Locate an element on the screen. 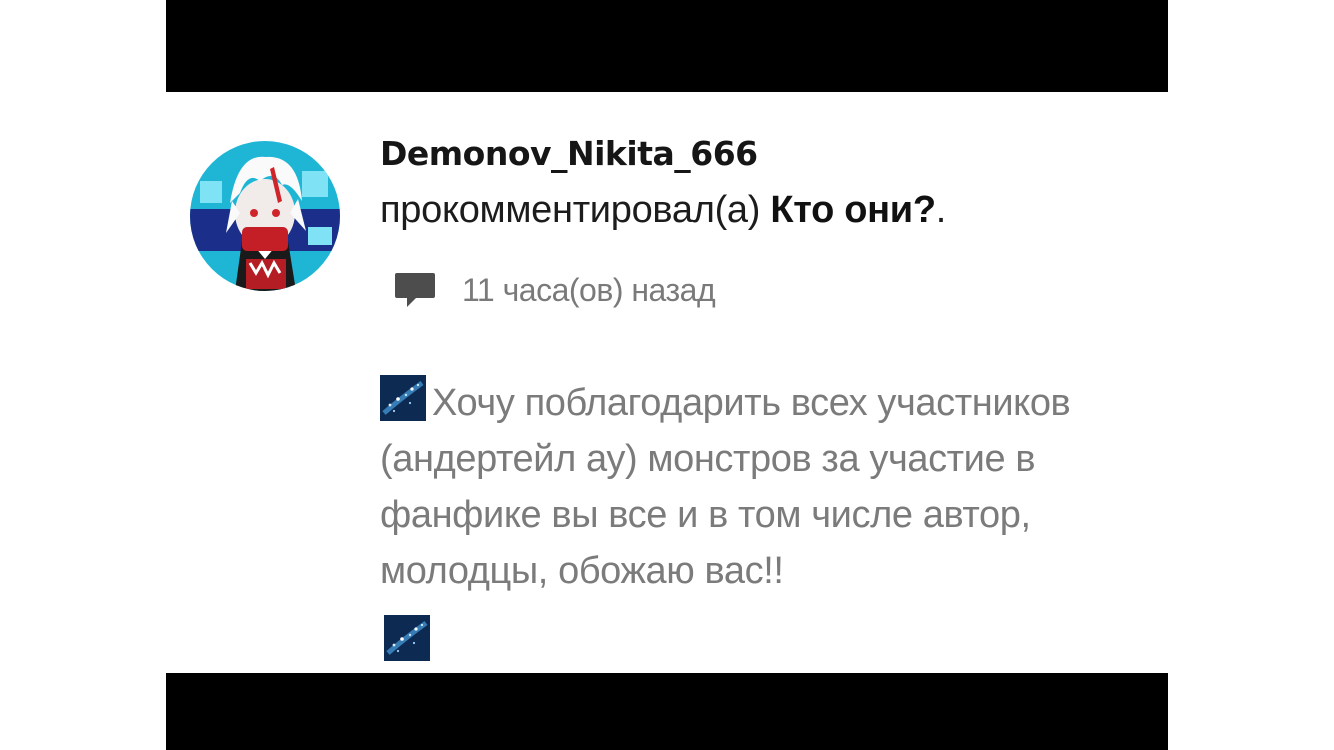 This screenshot has width=1334, height=750. letterbox-top is located at coordinates (667, 46).